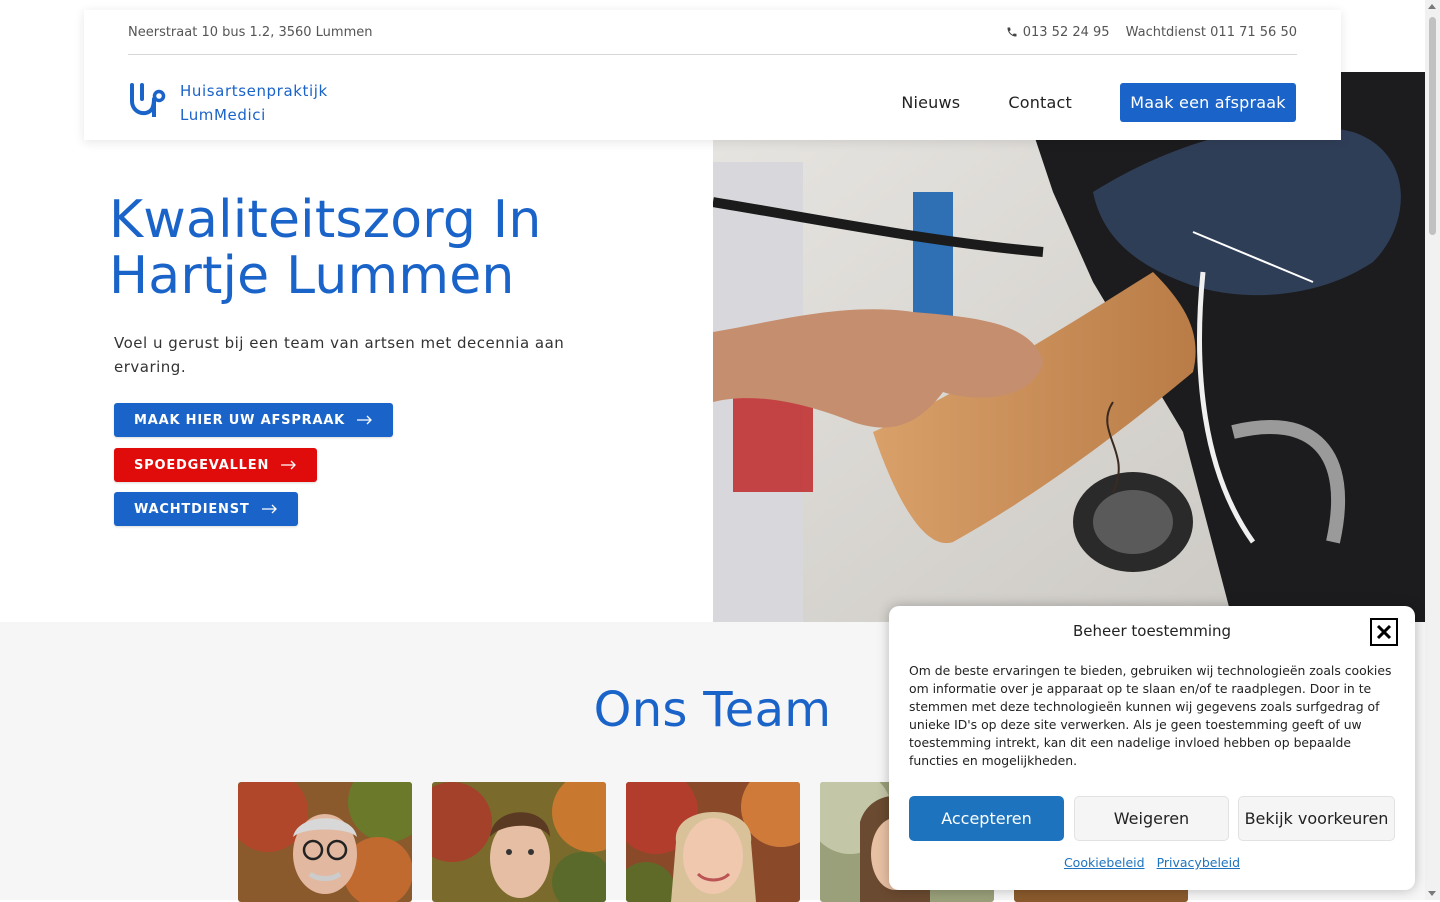  I want to click on brand-name-line2: LumMedici, so click(223, 114).